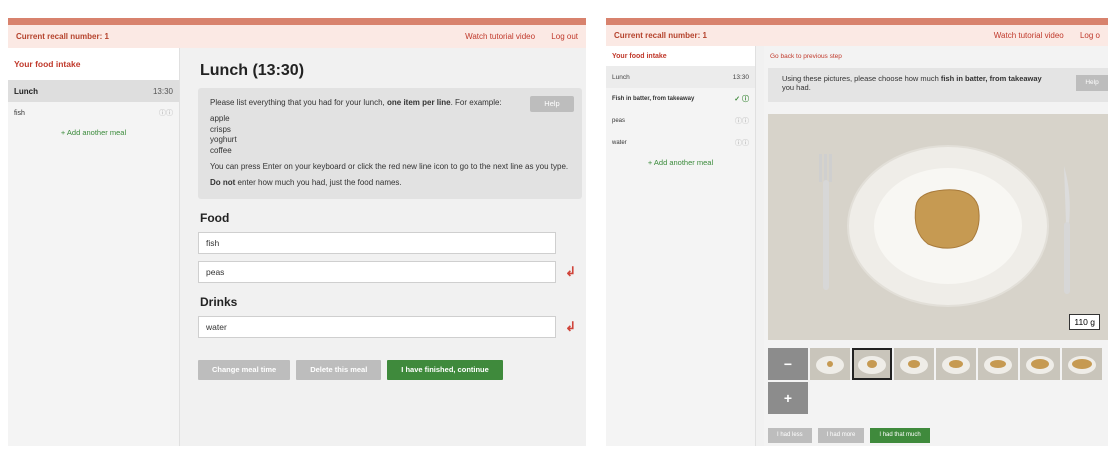  I want to click on sidebar-food-item: fish ⓘⓘ, so click(93, 113).